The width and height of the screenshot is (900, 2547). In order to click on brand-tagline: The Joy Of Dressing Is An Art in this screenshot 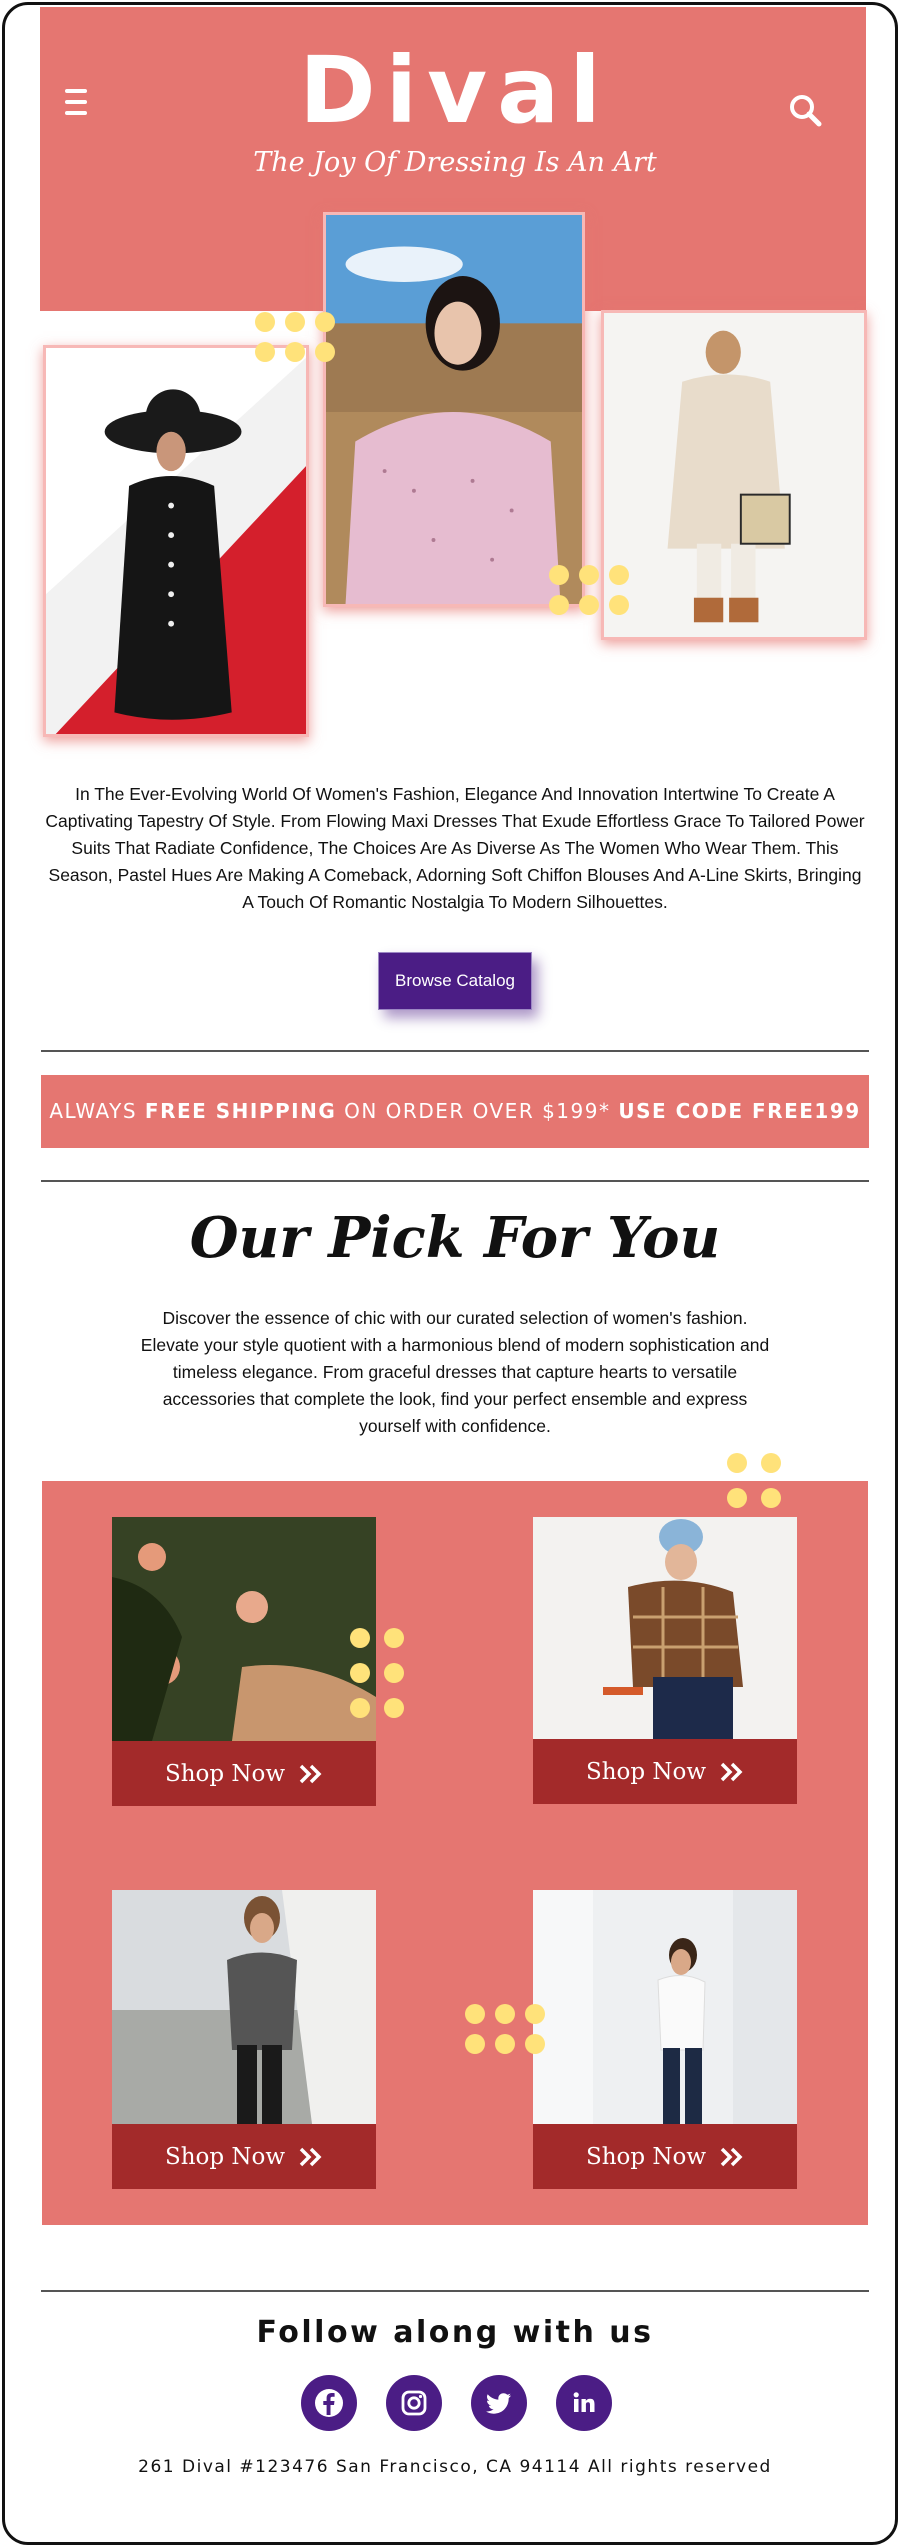, I will do `click(455, 162)`.